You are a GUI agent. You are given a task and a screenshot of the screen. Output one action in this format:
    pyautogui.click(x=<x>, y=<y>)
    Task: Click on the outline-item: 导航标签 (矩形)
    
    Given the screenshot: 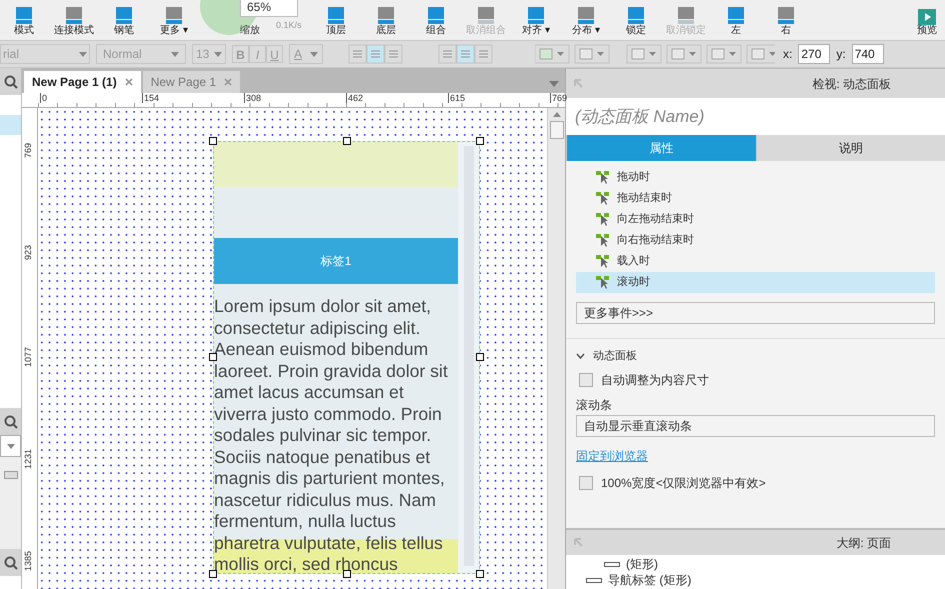 What is the action you would take?
    pyautogui.click(x=755, y=580)
    